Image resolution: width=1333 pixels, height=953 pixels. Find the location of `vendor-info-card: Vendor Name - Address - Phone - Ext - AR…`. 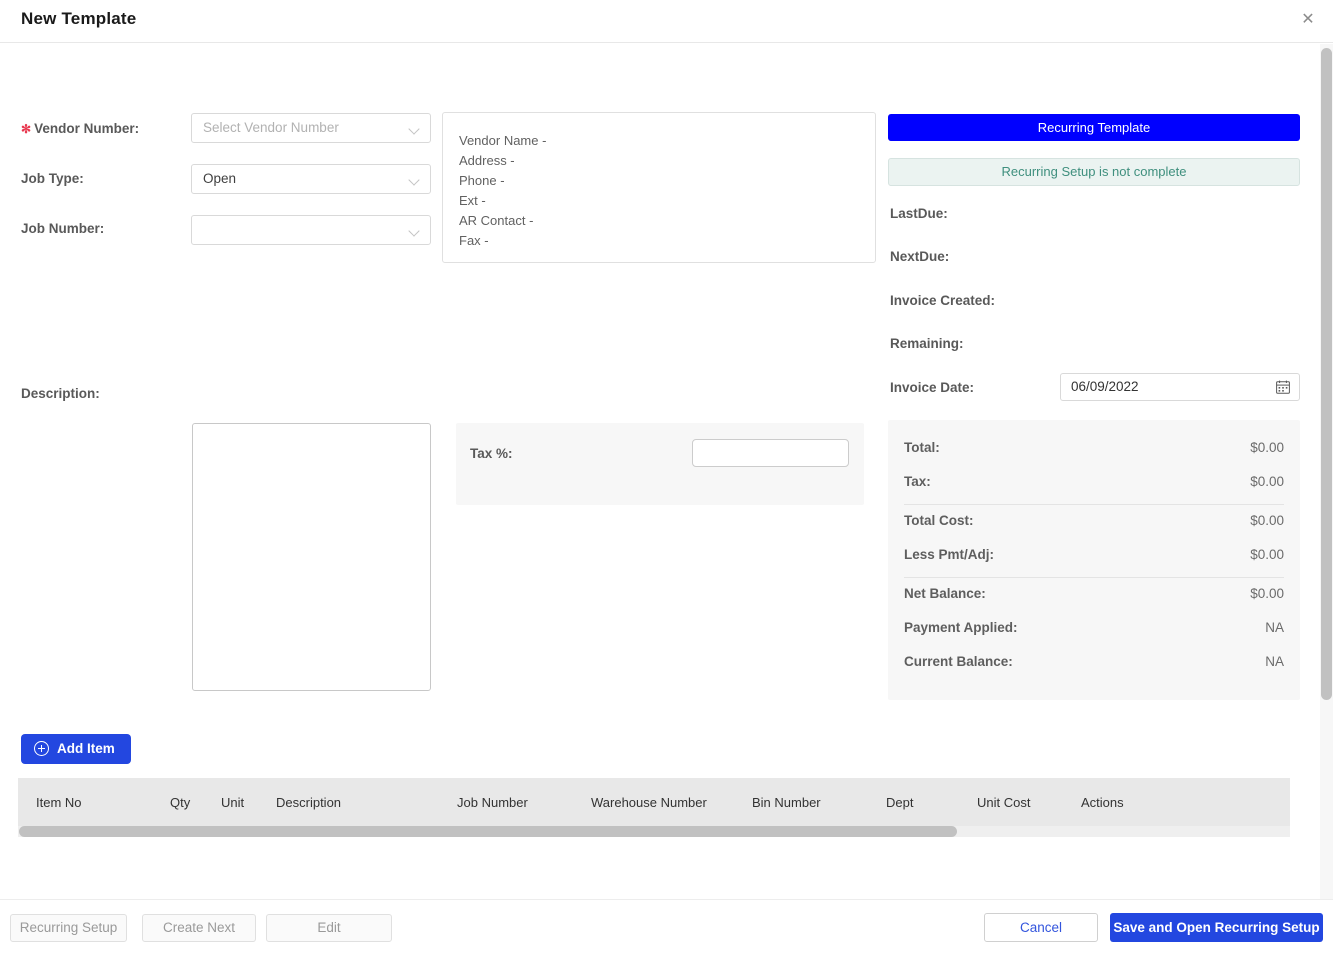

vendor-info-card: Vendor Name - Address - Phone - Ext - AR… is located at coordinates (659, 187).